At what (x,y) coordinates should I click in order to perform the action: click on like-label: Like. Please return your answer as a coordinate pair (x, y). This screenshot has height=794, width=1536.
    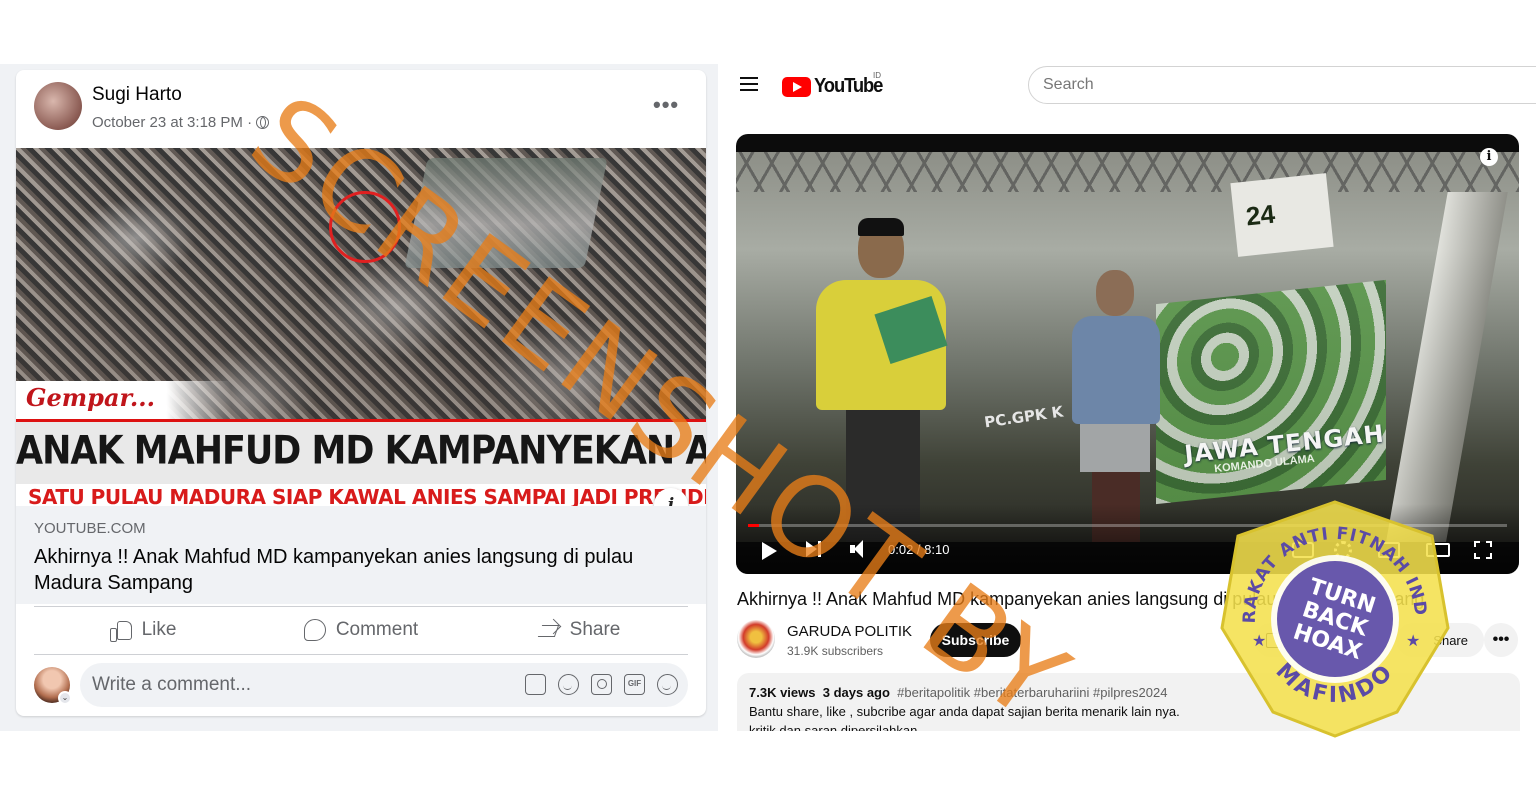
    Looking at the image, I should click on (159, 629).